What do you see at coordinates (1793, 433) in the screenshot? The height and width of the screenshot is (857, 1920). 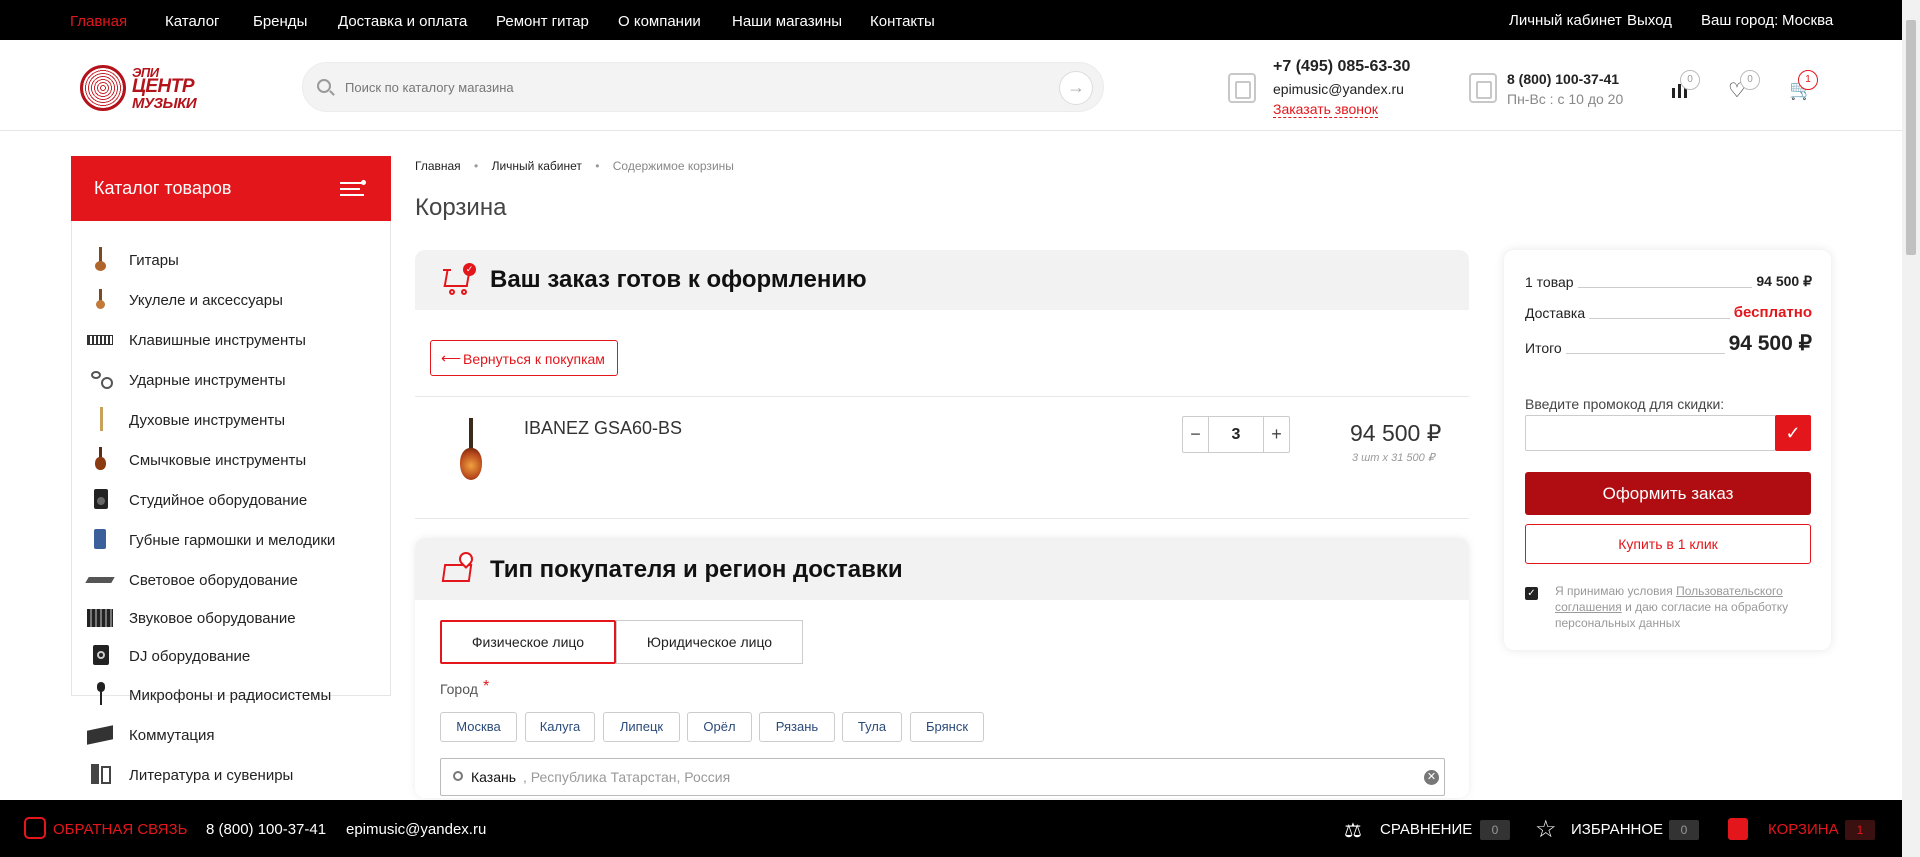 I see `promo-apply-check-icon: ✓` at bounding box center [1793, 433].